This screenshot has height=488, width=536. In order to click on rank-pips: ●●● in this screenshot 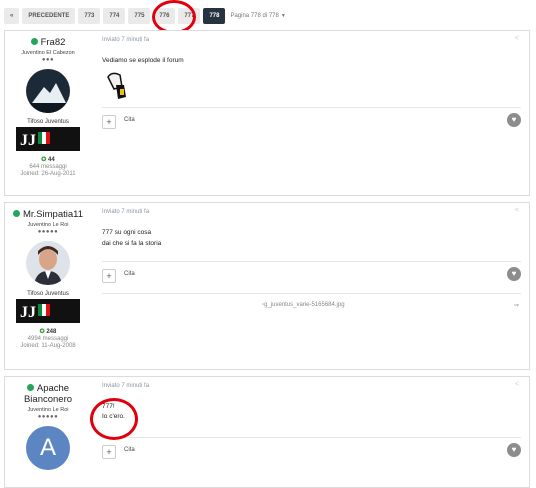, I will do `click(48, 60)`.